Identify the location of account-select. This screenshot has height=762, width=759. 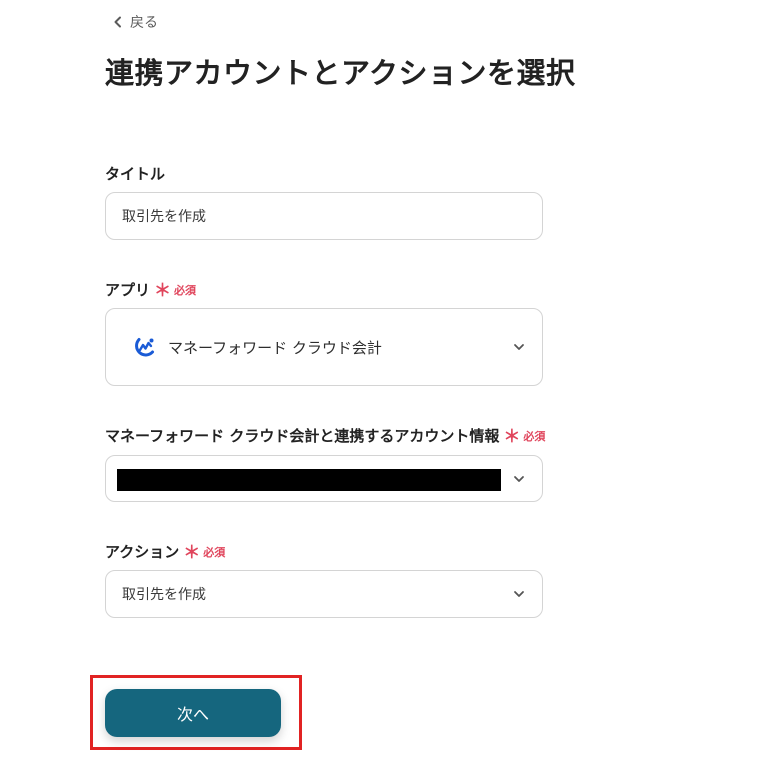
(324, 478).